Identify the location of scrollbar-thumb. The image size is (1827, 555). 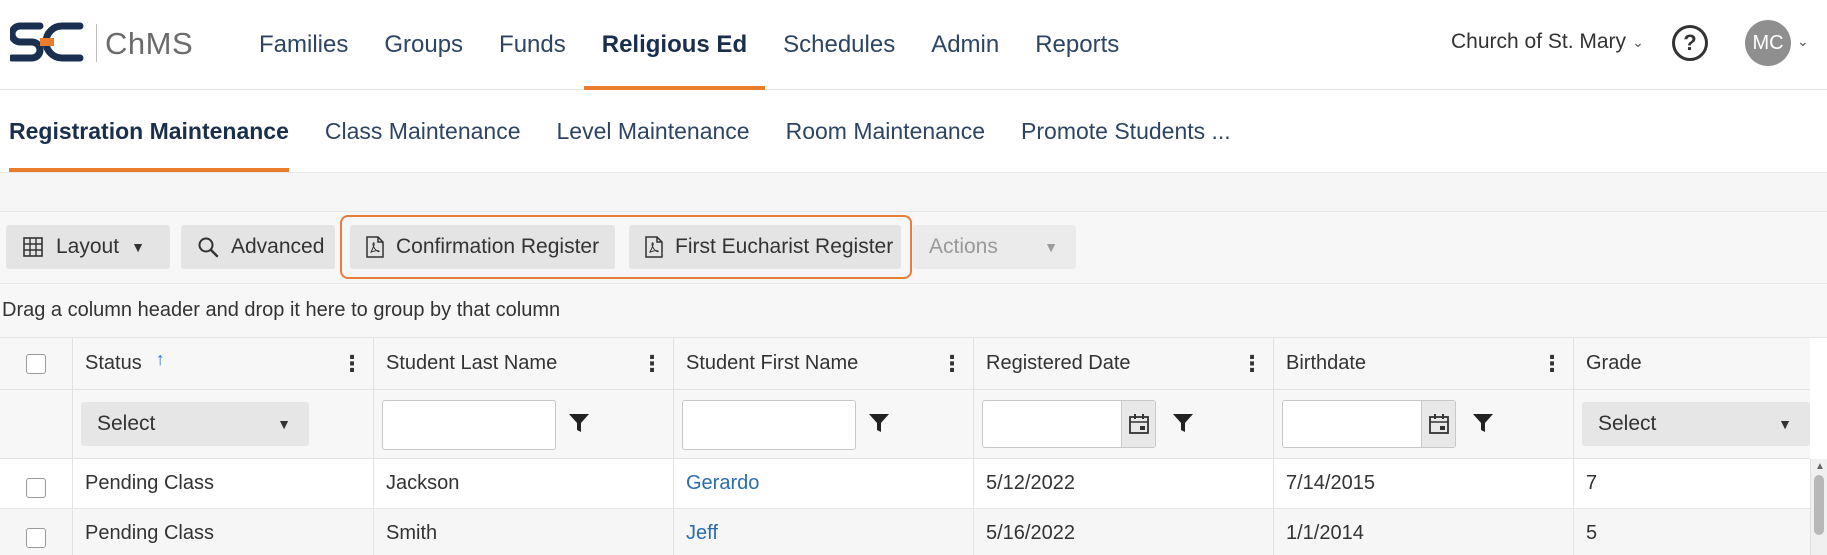
(1819, 505).